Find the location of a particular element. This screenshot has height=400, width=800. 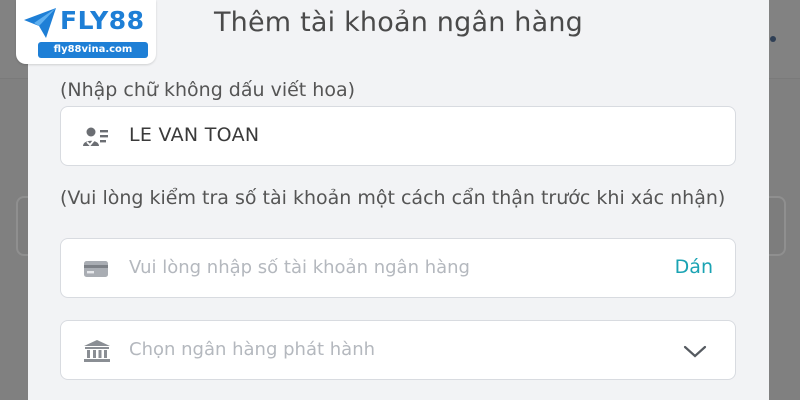

brand-name: FLY88 is located at coordinates (102, 20).